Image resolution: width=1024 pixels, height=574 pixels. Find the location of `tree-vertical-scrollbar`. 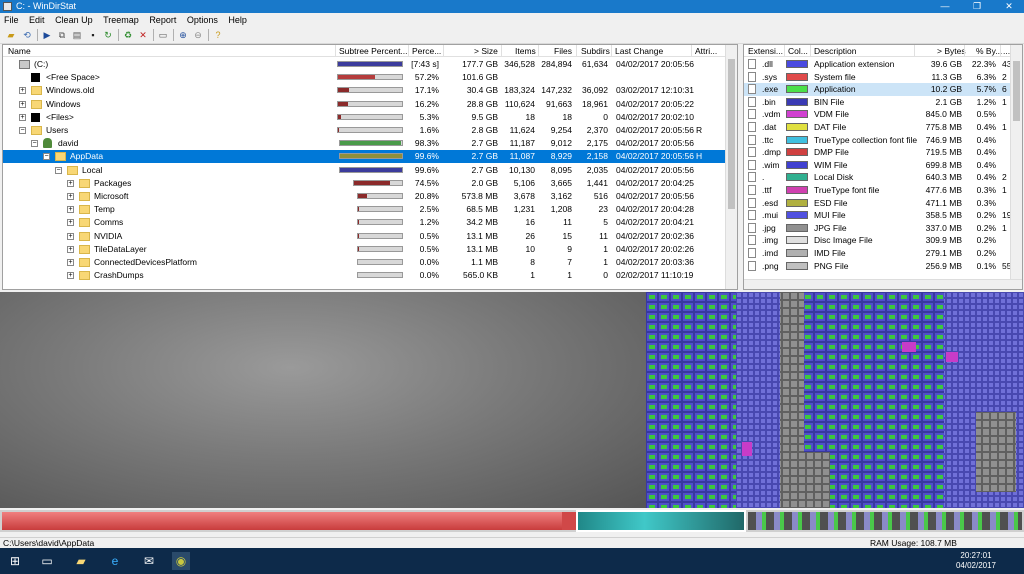

tree-vertical-scrollbar is located at coordinates (731, 167).